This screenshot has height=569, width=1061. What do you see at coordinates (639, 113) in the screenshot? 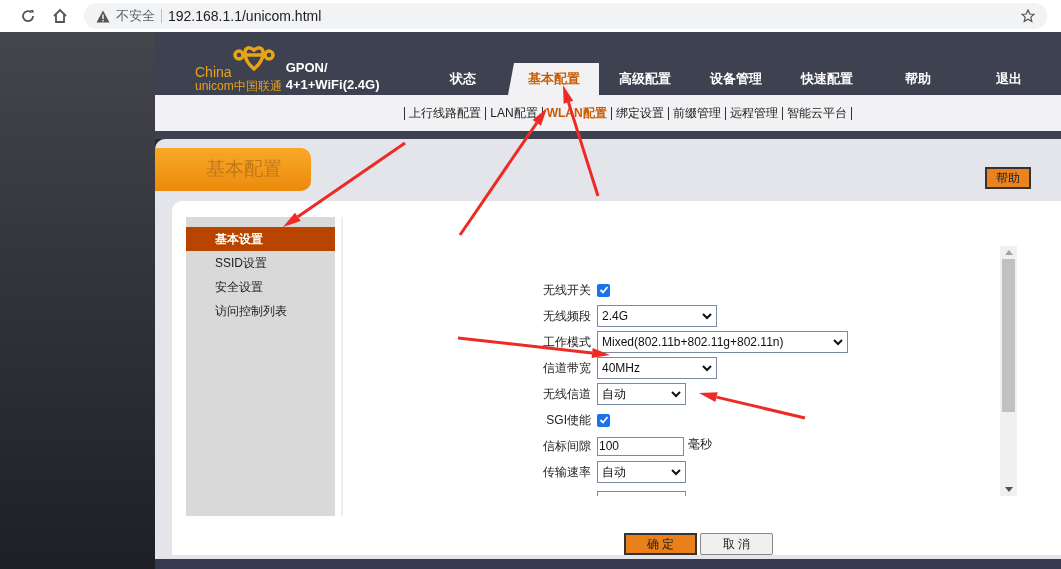
I see `sub-nav-link: 绑定设置` at bounding box center [639, 113].